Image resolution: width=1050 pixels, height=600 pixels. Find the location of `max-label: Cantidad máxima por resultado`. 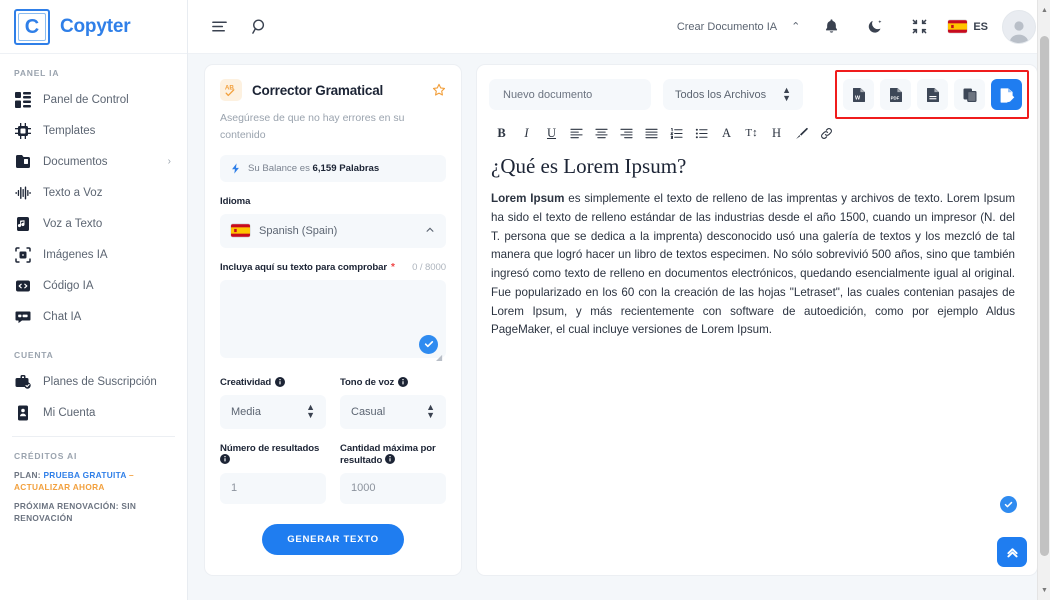

max-label: Cantidad máxima por resultado is located at coordinates (393, 454).